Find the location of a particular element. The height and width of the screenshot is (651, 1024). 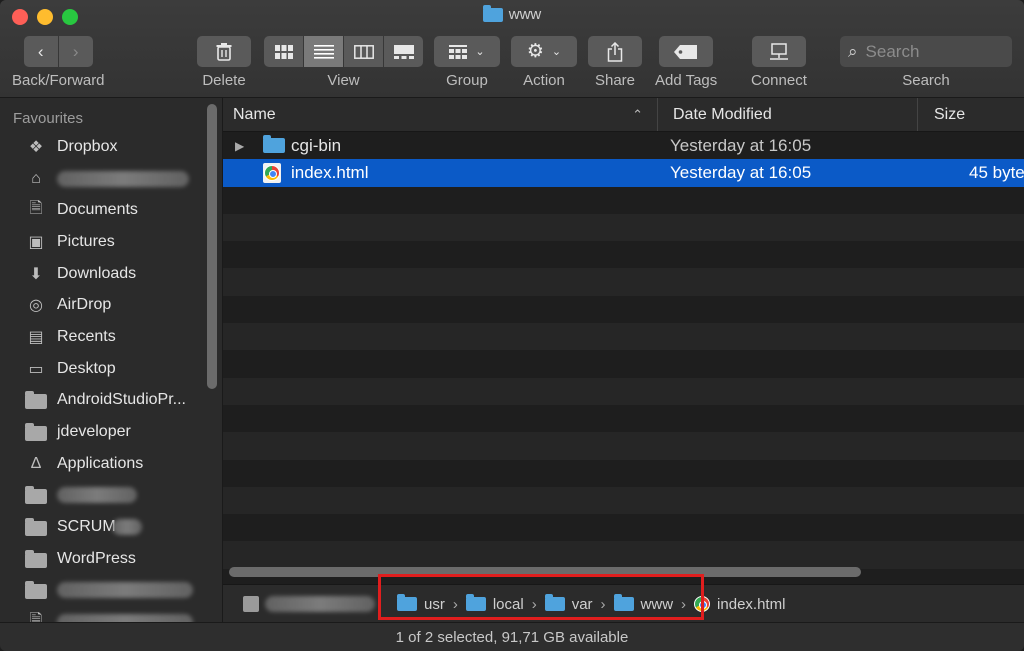

path-crumb-www: www is located at coordinates (643, 603).